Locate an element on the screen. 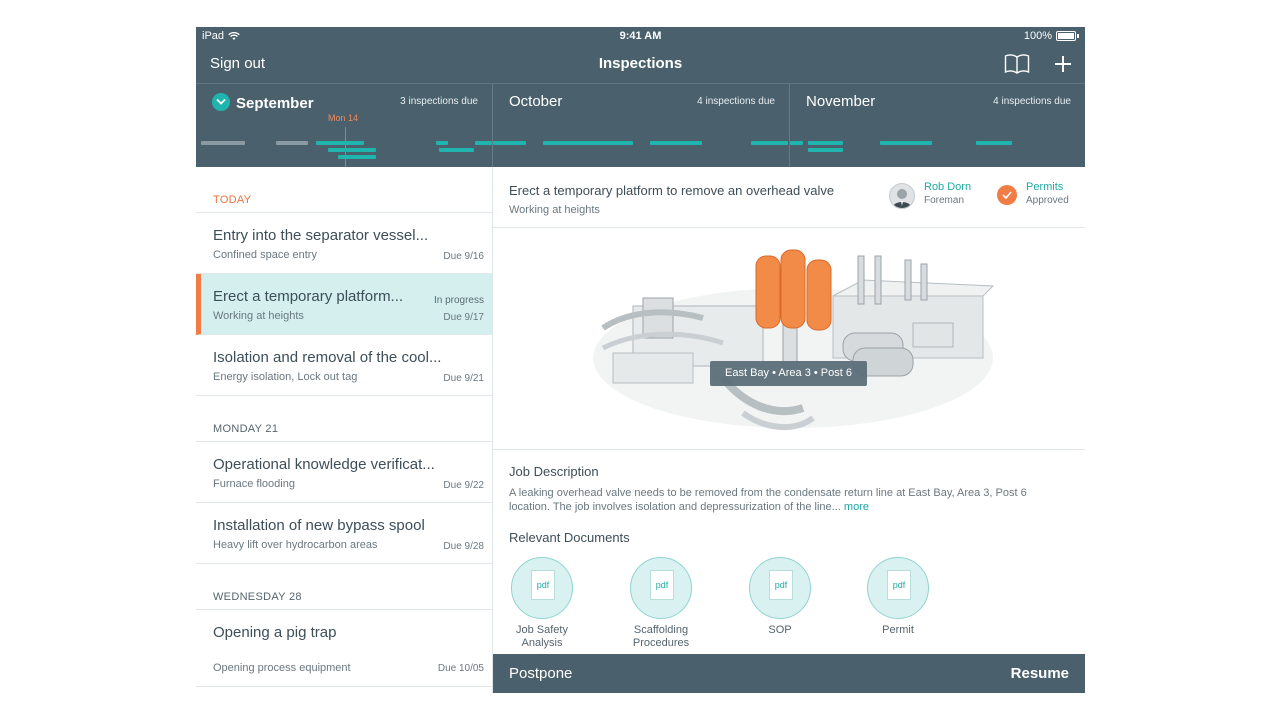 The height and width of the screenshot is (720, 1280). item-subtitle: Opening process equipment is located at coordinates (282, 668).